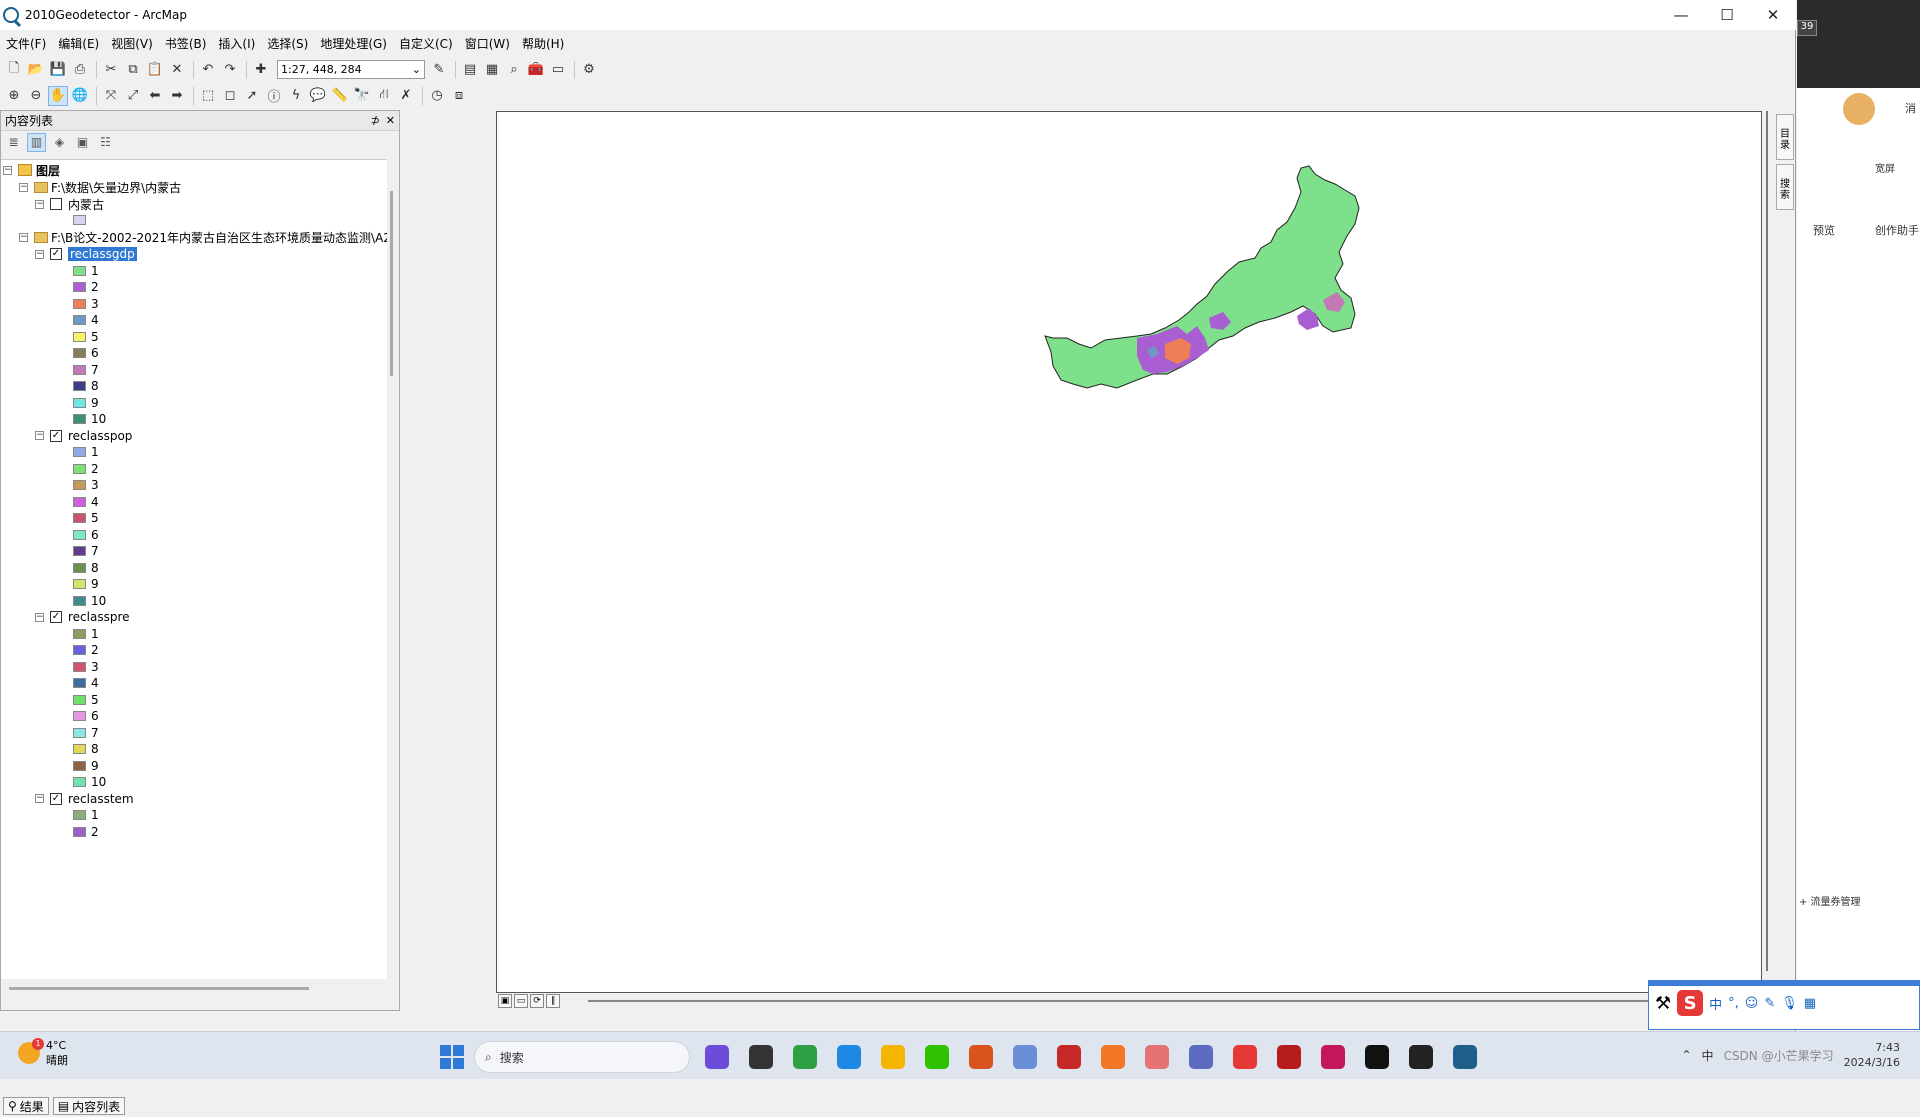  I want to click on menu-insert: 插入(I), so click(236, 44).